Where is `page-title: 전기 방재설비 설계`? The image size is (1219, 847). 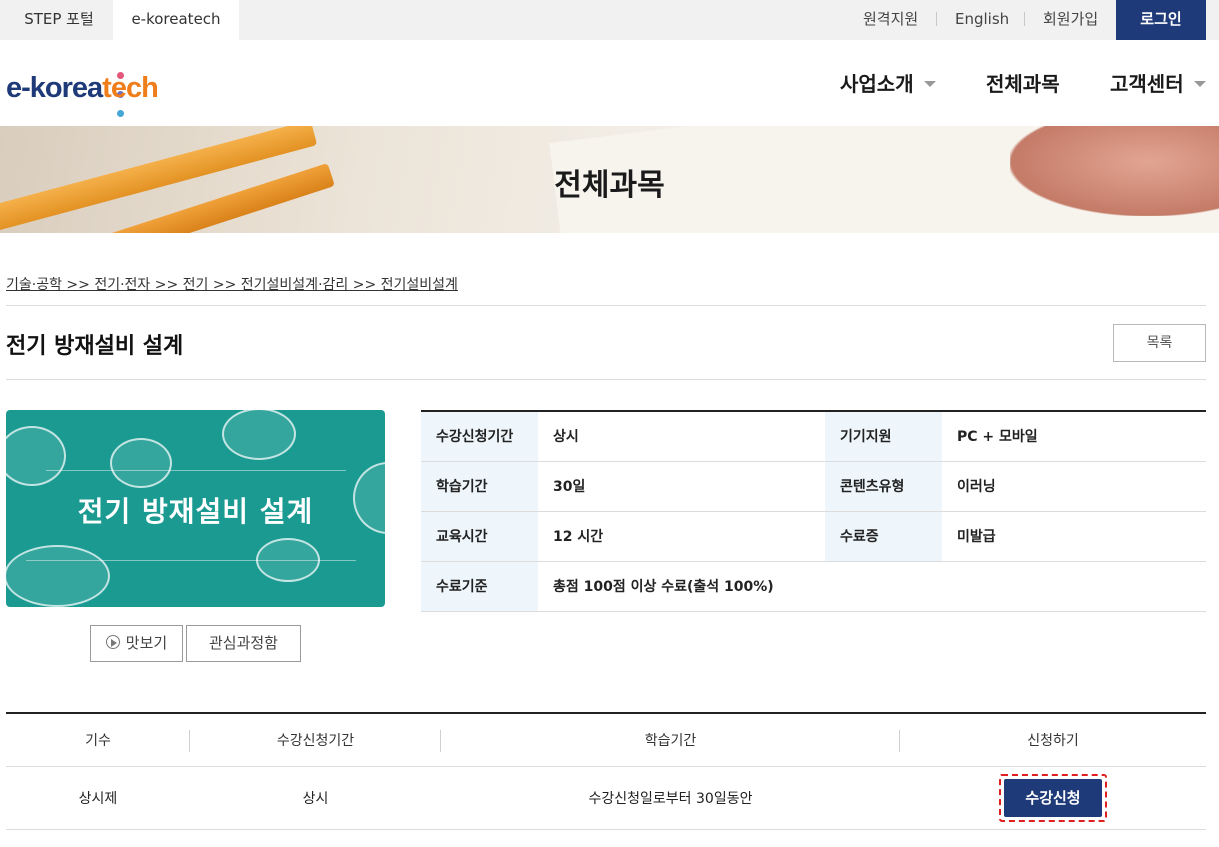
page-title: 전기 방재설비 설계 is located at coordinates (95, 346).